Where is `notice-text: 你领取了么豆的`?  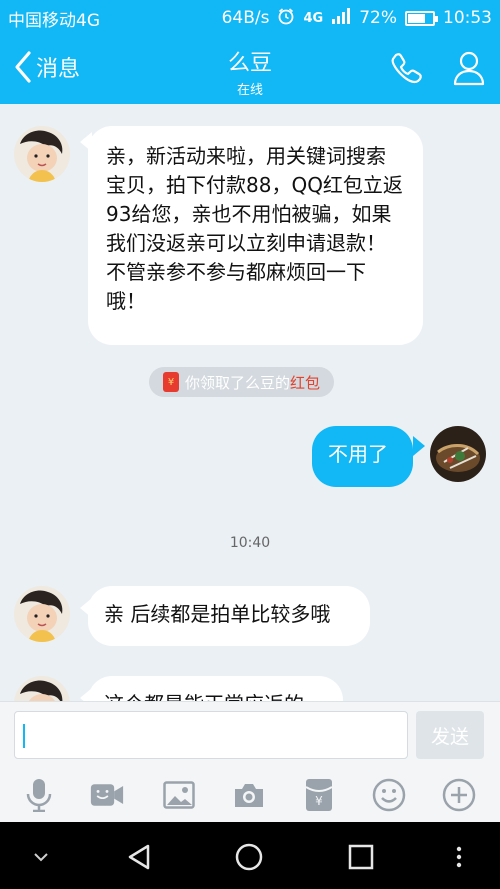 notice-text: 你领取了么豆的 is located at coordinates (238, 382).